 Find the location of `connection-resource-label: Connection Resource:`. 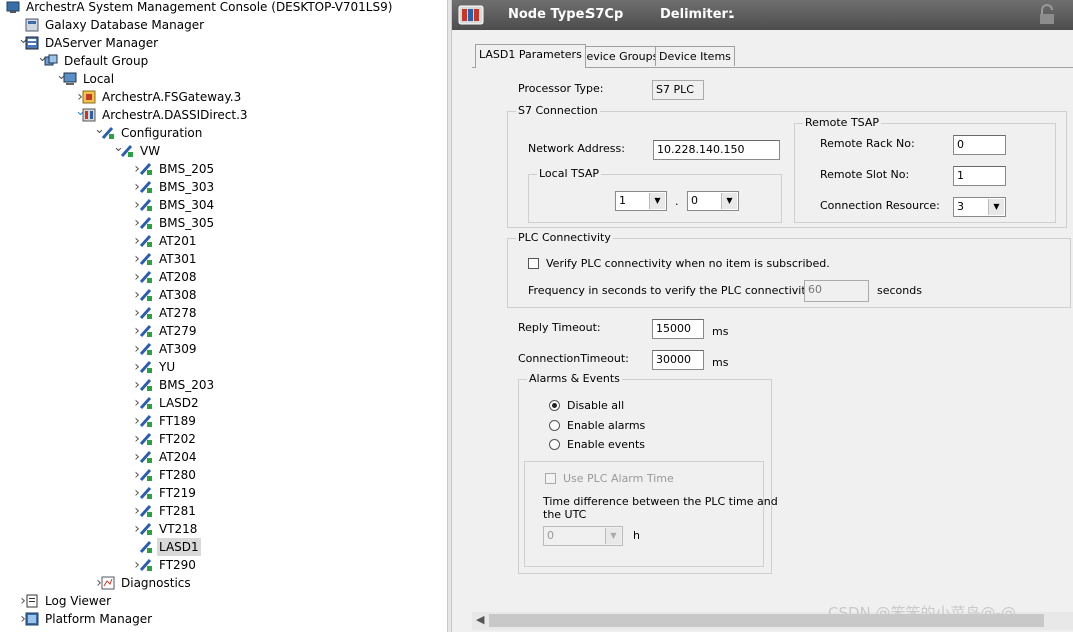

connection-resource-label: Connection Resource: is located at coordinates (880, 205).